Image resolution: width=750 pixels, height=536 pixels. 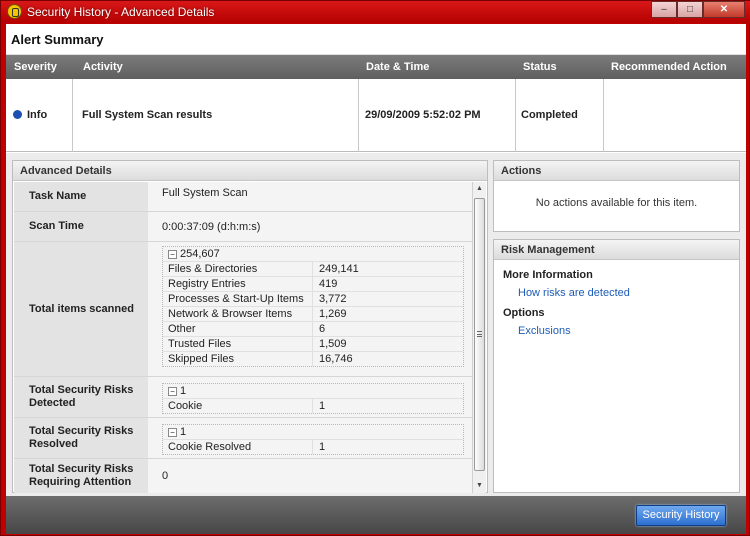 I want to click on col-datetime: Date & Time, so click(x=397, y=67).